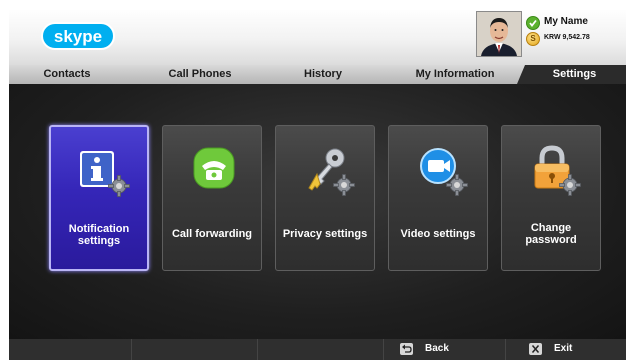  I want to click on tile-label-line1: Call forwarding, so click(212, 234).